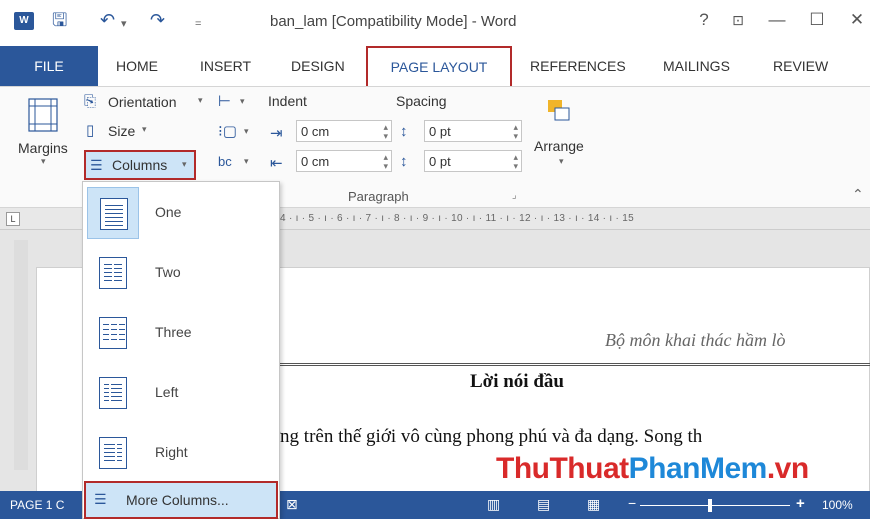 The height and width of the screenshot is (519, 870). I want to click on tab-design: DESIGN, so click(318, 66).